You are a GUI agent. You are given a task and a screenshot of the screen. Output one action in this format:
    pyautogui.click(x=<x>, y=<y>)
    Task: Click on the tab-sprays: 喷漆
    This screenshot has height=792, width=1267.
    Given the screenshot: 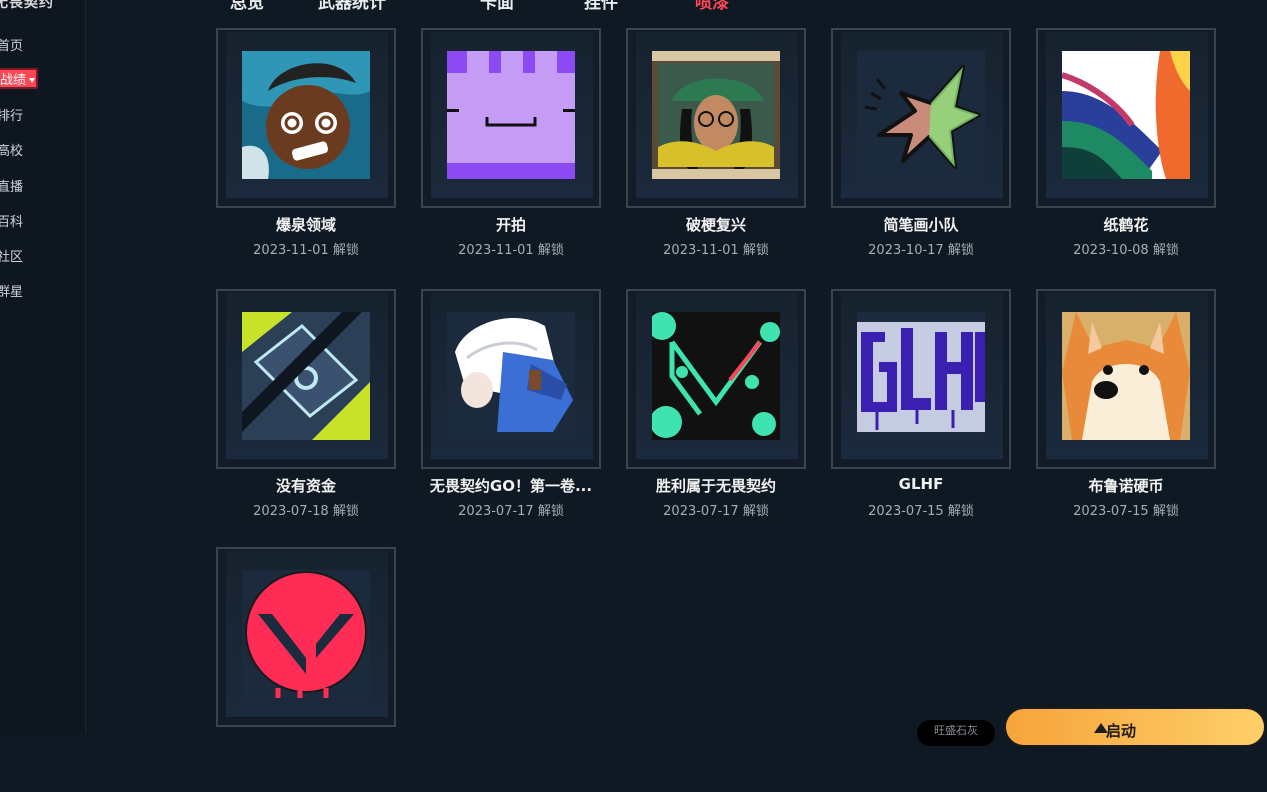 What is the action you would take?
    pyautogui.click(x=712, y=6)
    